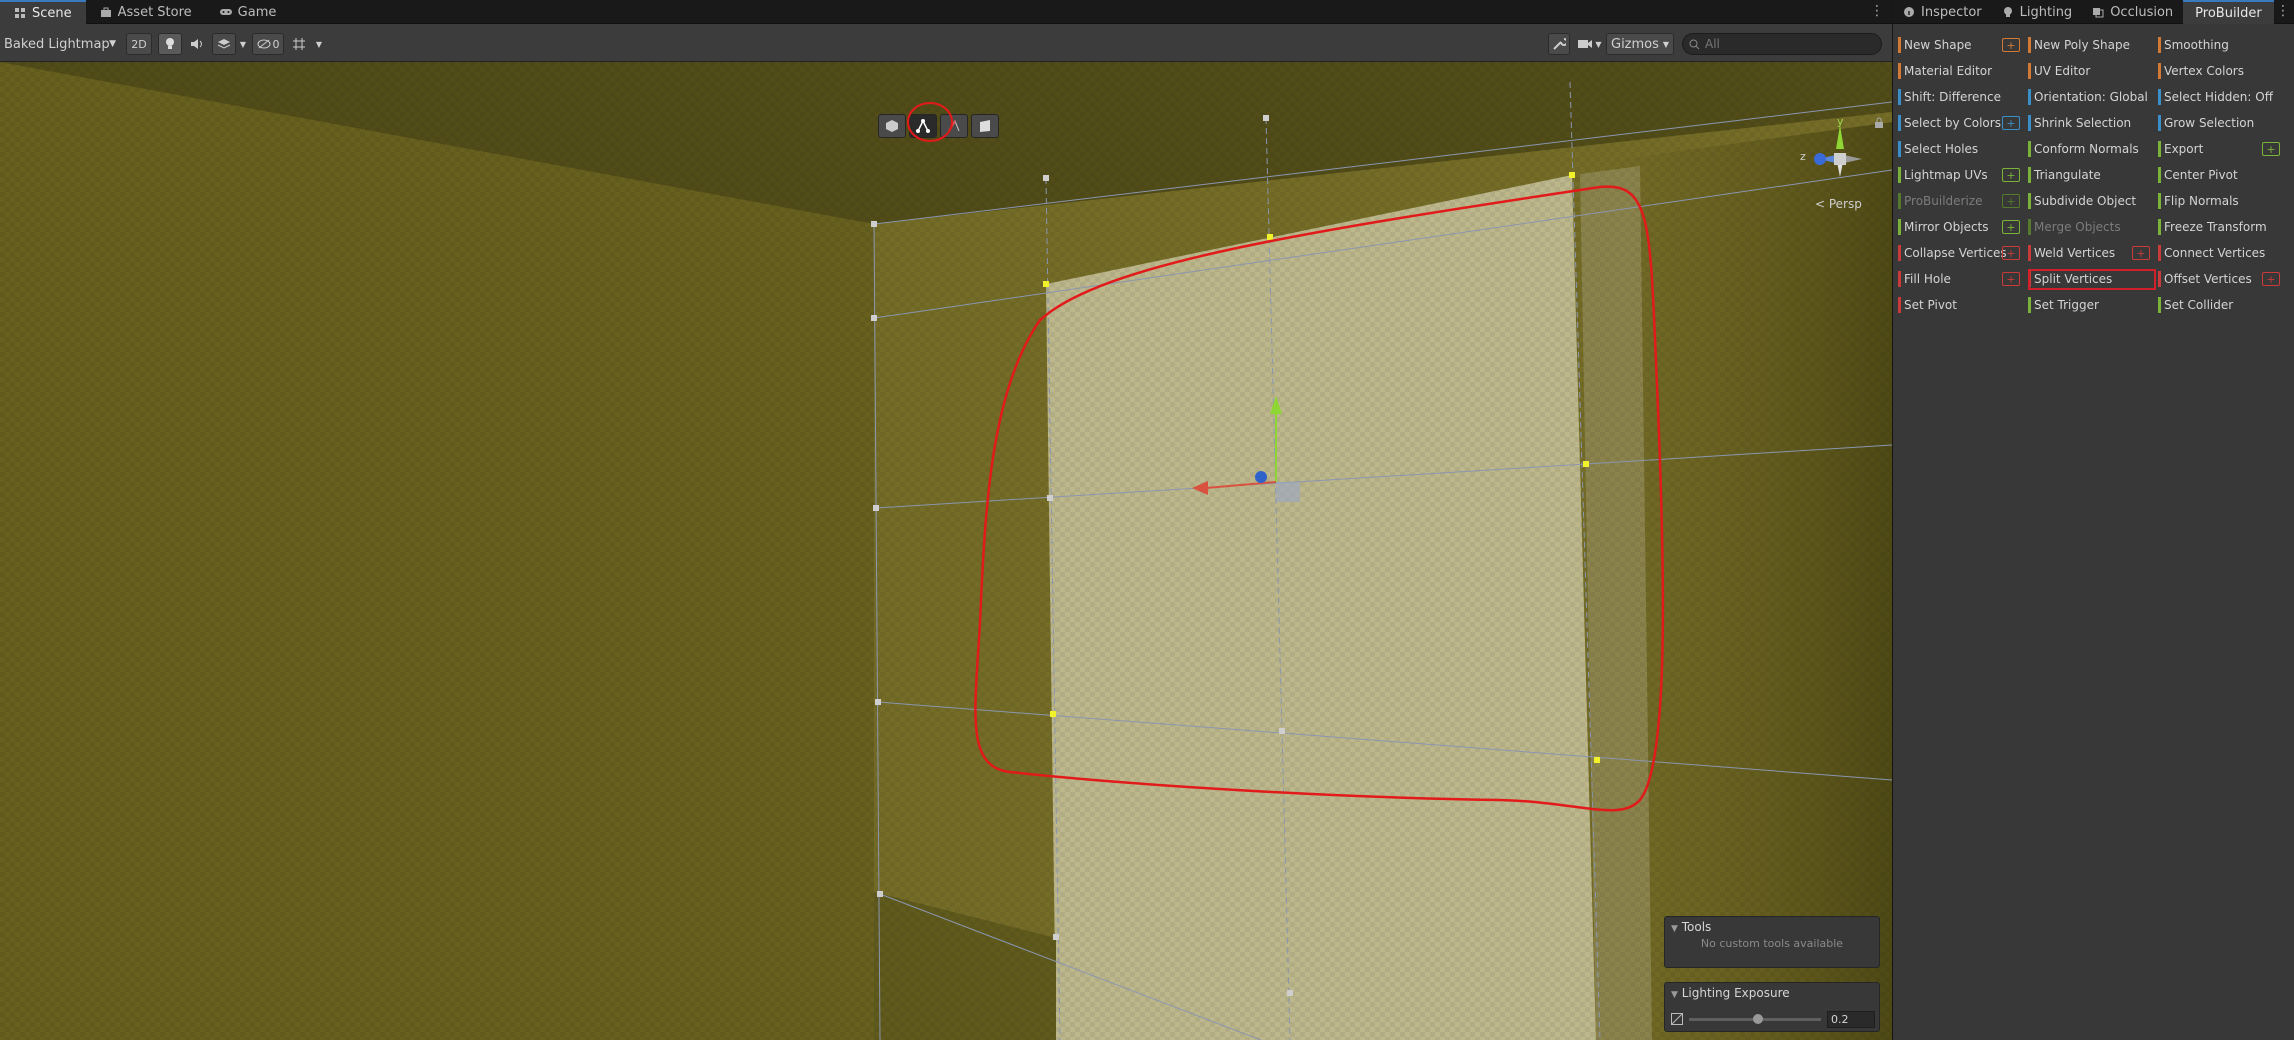 This screenshot has width=2294, height=1040. Describe the element at coordinates (224, 44) in the screenshot. I see `effects-toggle-button` at that location.